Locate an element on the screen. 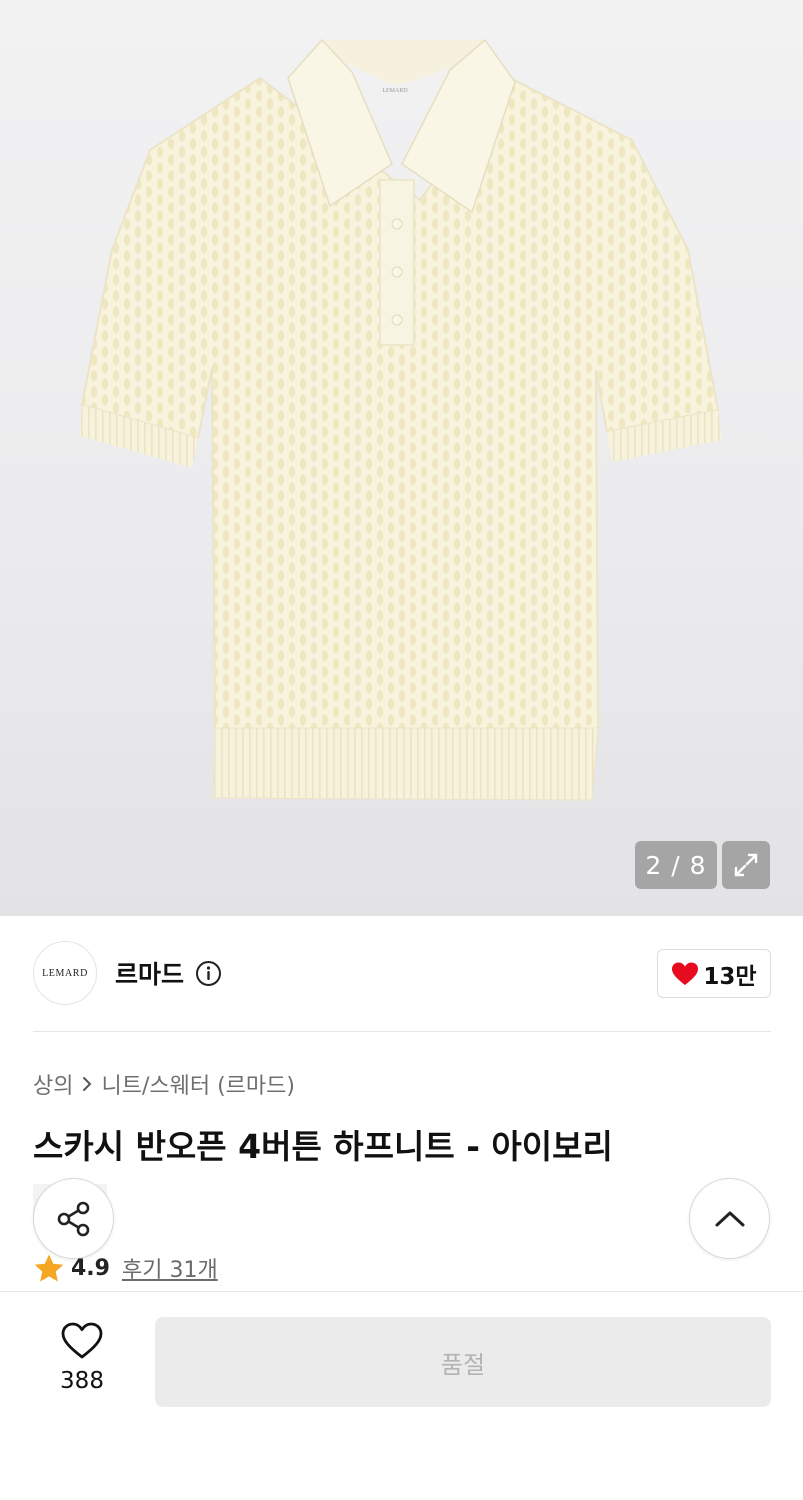 Image resolution: width=803 pixels, height=1500 pixels. soldout-button: 품절 is located at coordinates (463, 1362).